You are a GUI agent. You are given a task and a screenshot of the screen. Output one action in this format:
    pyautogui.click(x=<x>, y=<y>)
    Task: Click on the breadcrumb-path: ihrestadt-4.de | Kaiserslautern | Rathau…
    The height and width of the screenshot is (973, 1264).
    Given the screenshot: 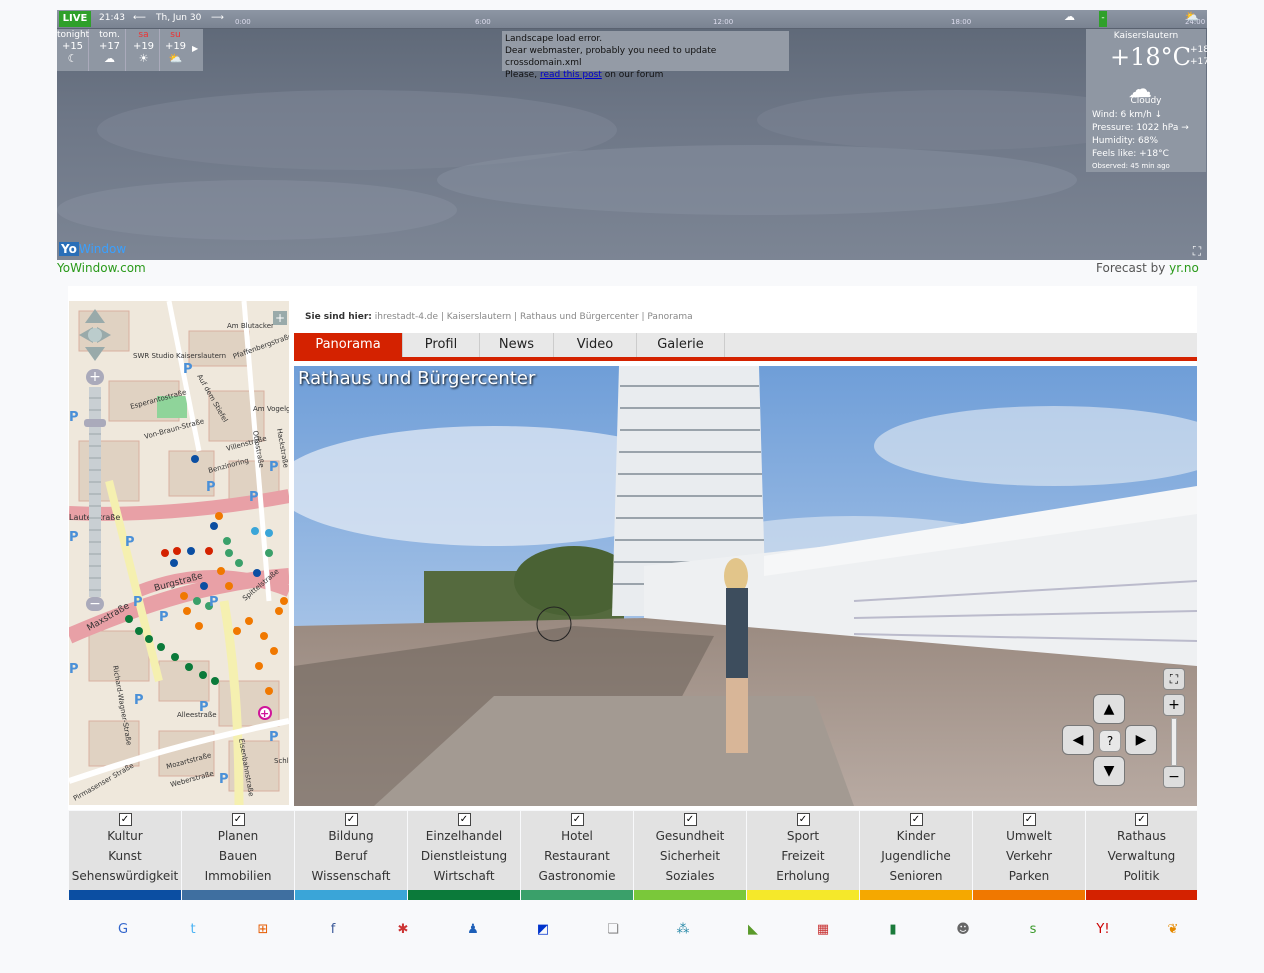 What is the action you would take?
    pyautogui.click(x=534, y=317)
    